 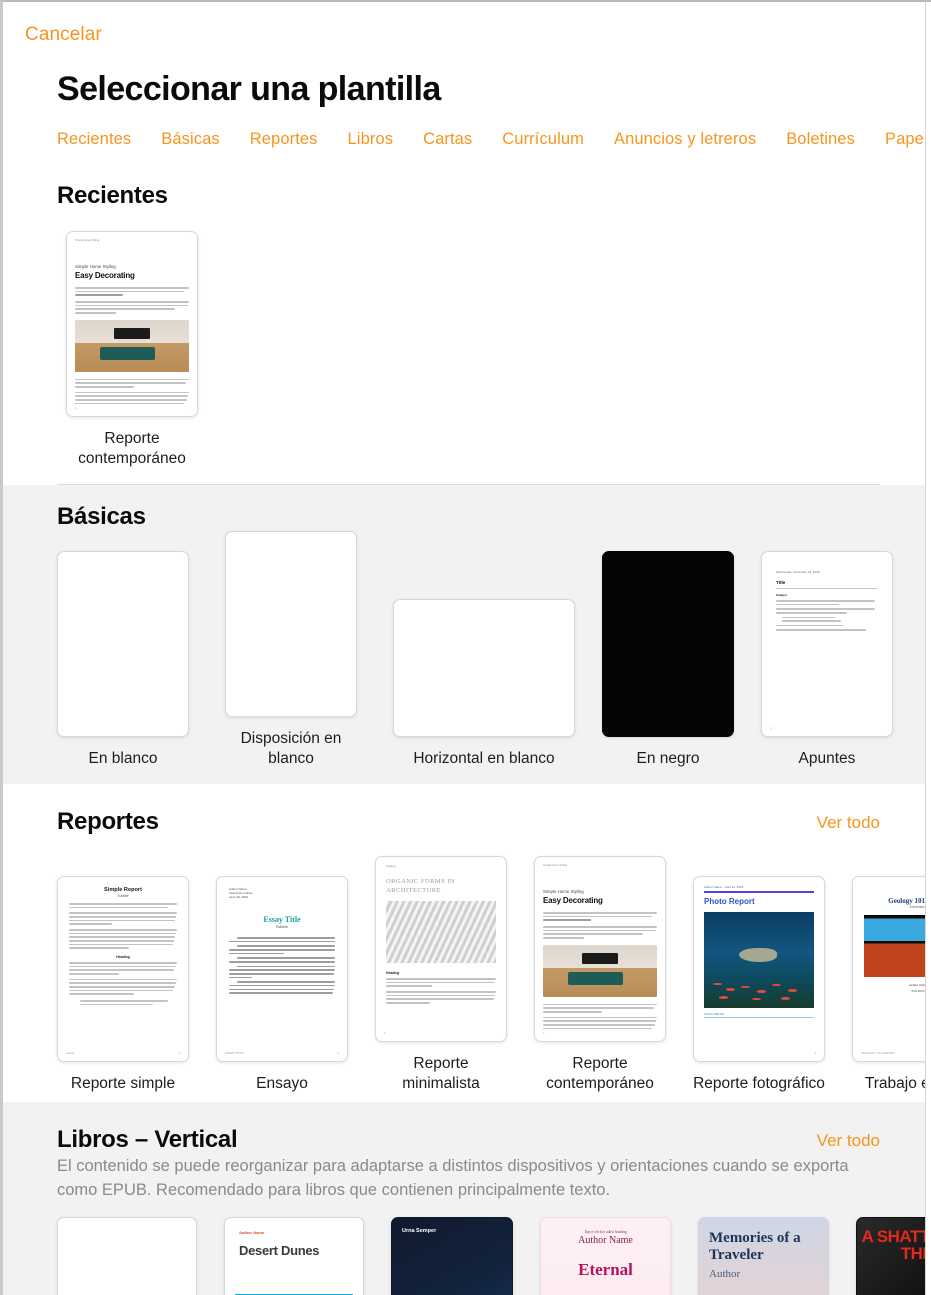 I want to click on thumb-footer: Footer, so click(x=70, y=1053).